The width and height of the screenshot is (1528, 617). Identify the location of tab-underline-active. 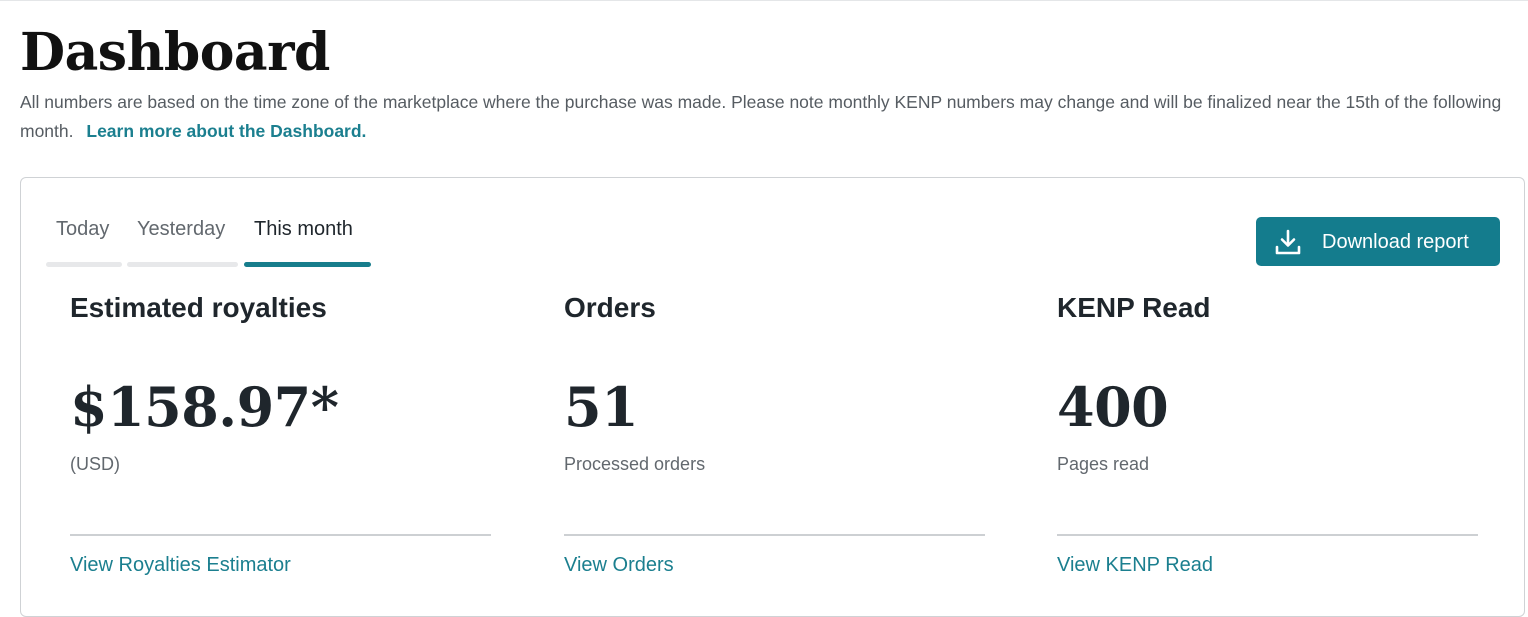
(307, 264).